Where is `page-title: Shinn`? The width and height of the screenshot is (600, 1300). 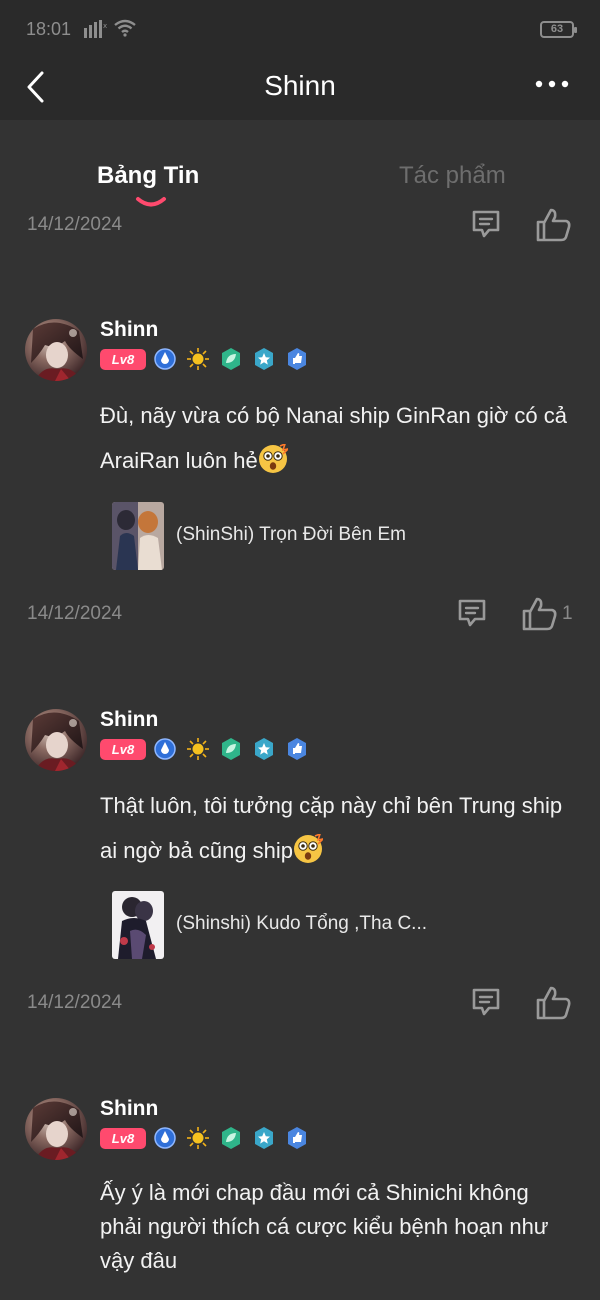 page-title: Shinn is located at coordinates (300, 85).